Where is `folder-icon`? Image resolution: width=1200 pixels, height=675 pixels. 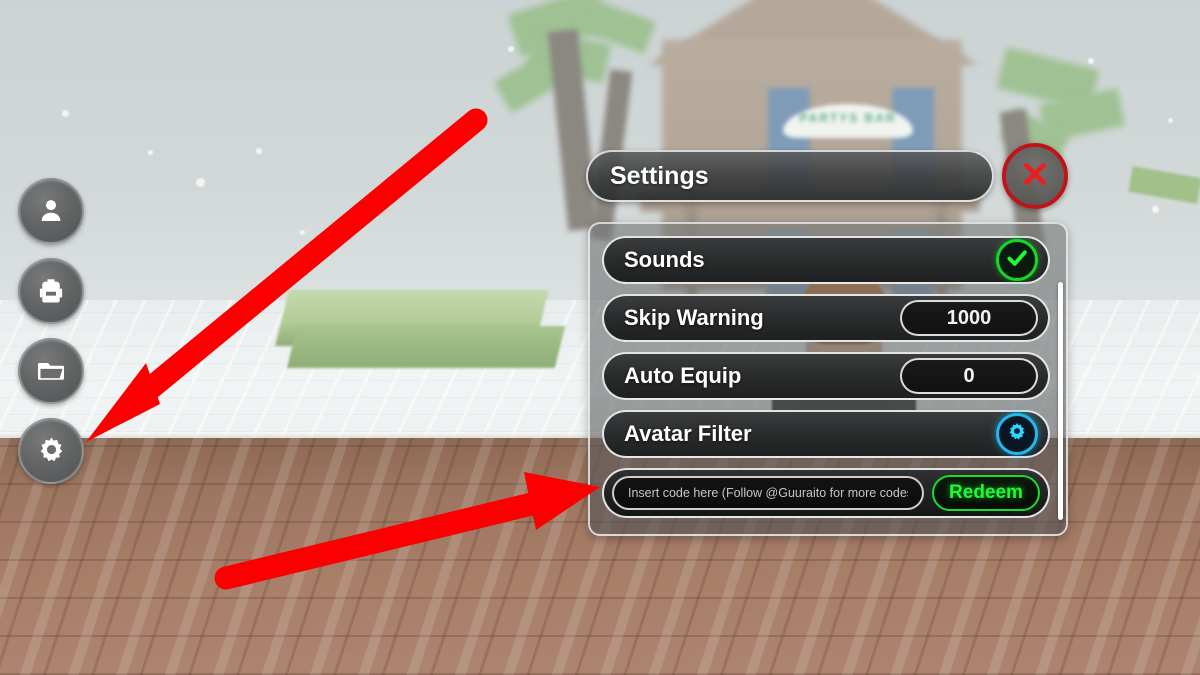 folder-icon is located at coordinates (51, 371).